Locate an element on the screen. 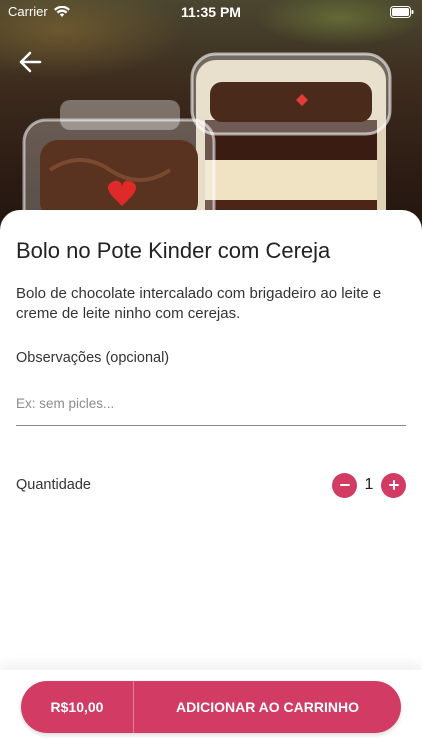 This screenshot has width=422, height=750. back-button is located at coordinates (30, 62).